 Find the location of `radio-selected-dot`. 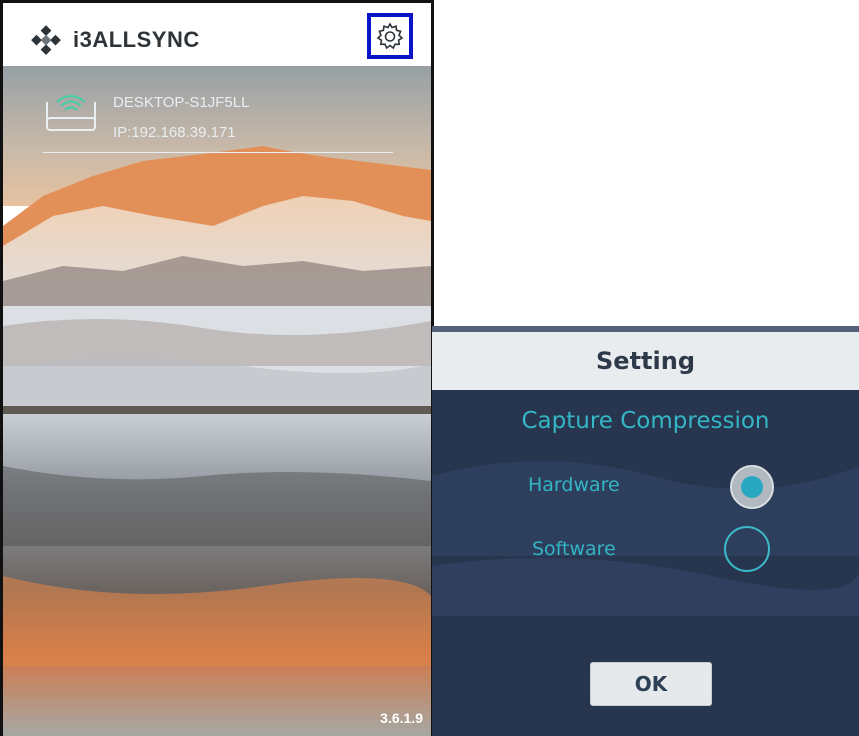

radio-selected-dot is located at coordinates (752, 487).